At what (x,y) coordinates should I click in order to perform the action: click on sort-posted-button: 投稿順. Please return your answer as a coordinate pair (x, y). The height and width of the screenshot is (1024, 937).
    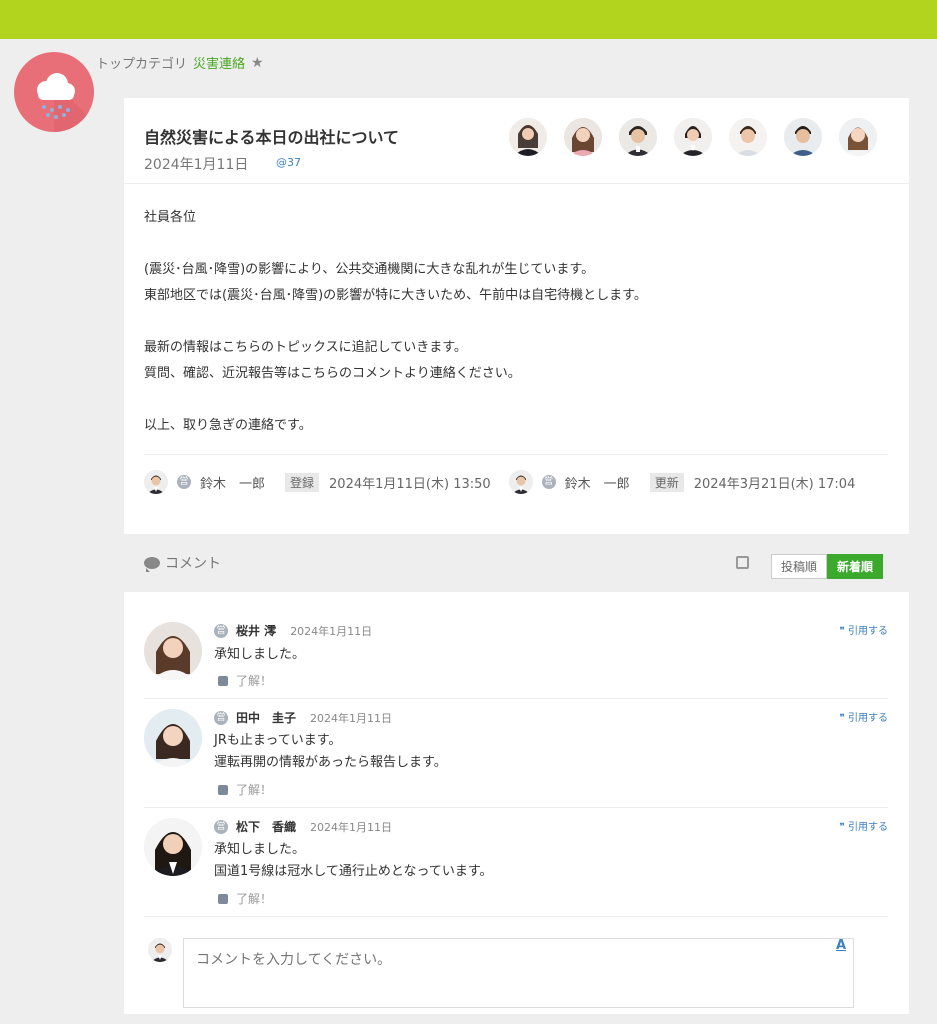
    Looking at the image, I should click on (799, 566).